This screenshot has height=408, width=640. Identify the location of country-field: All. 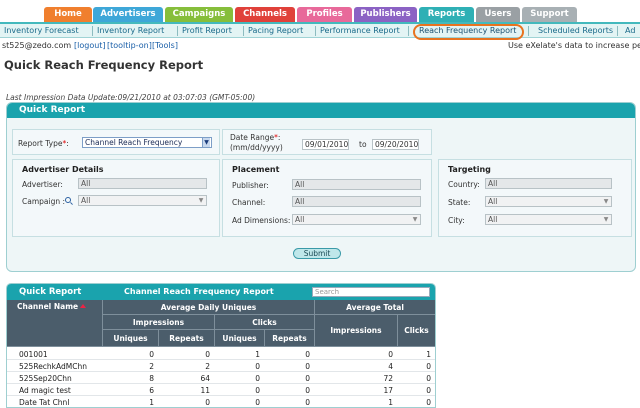
(548, 183).